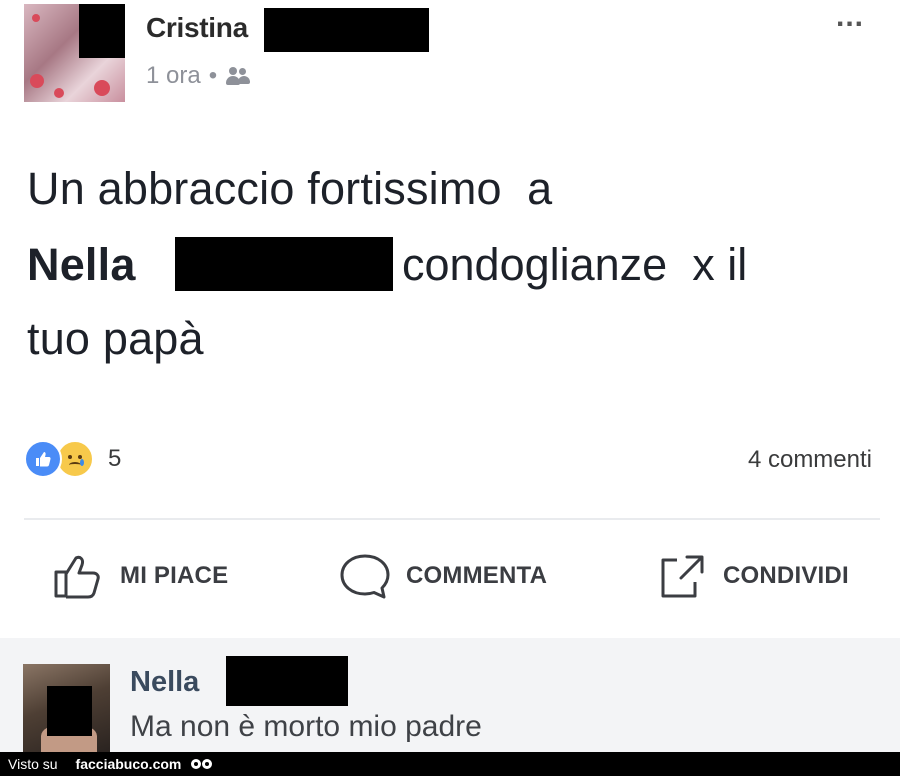  Describe the element at coordinates (77, 577) in the screenshot. I see `thumbs-up-icon` at that location.